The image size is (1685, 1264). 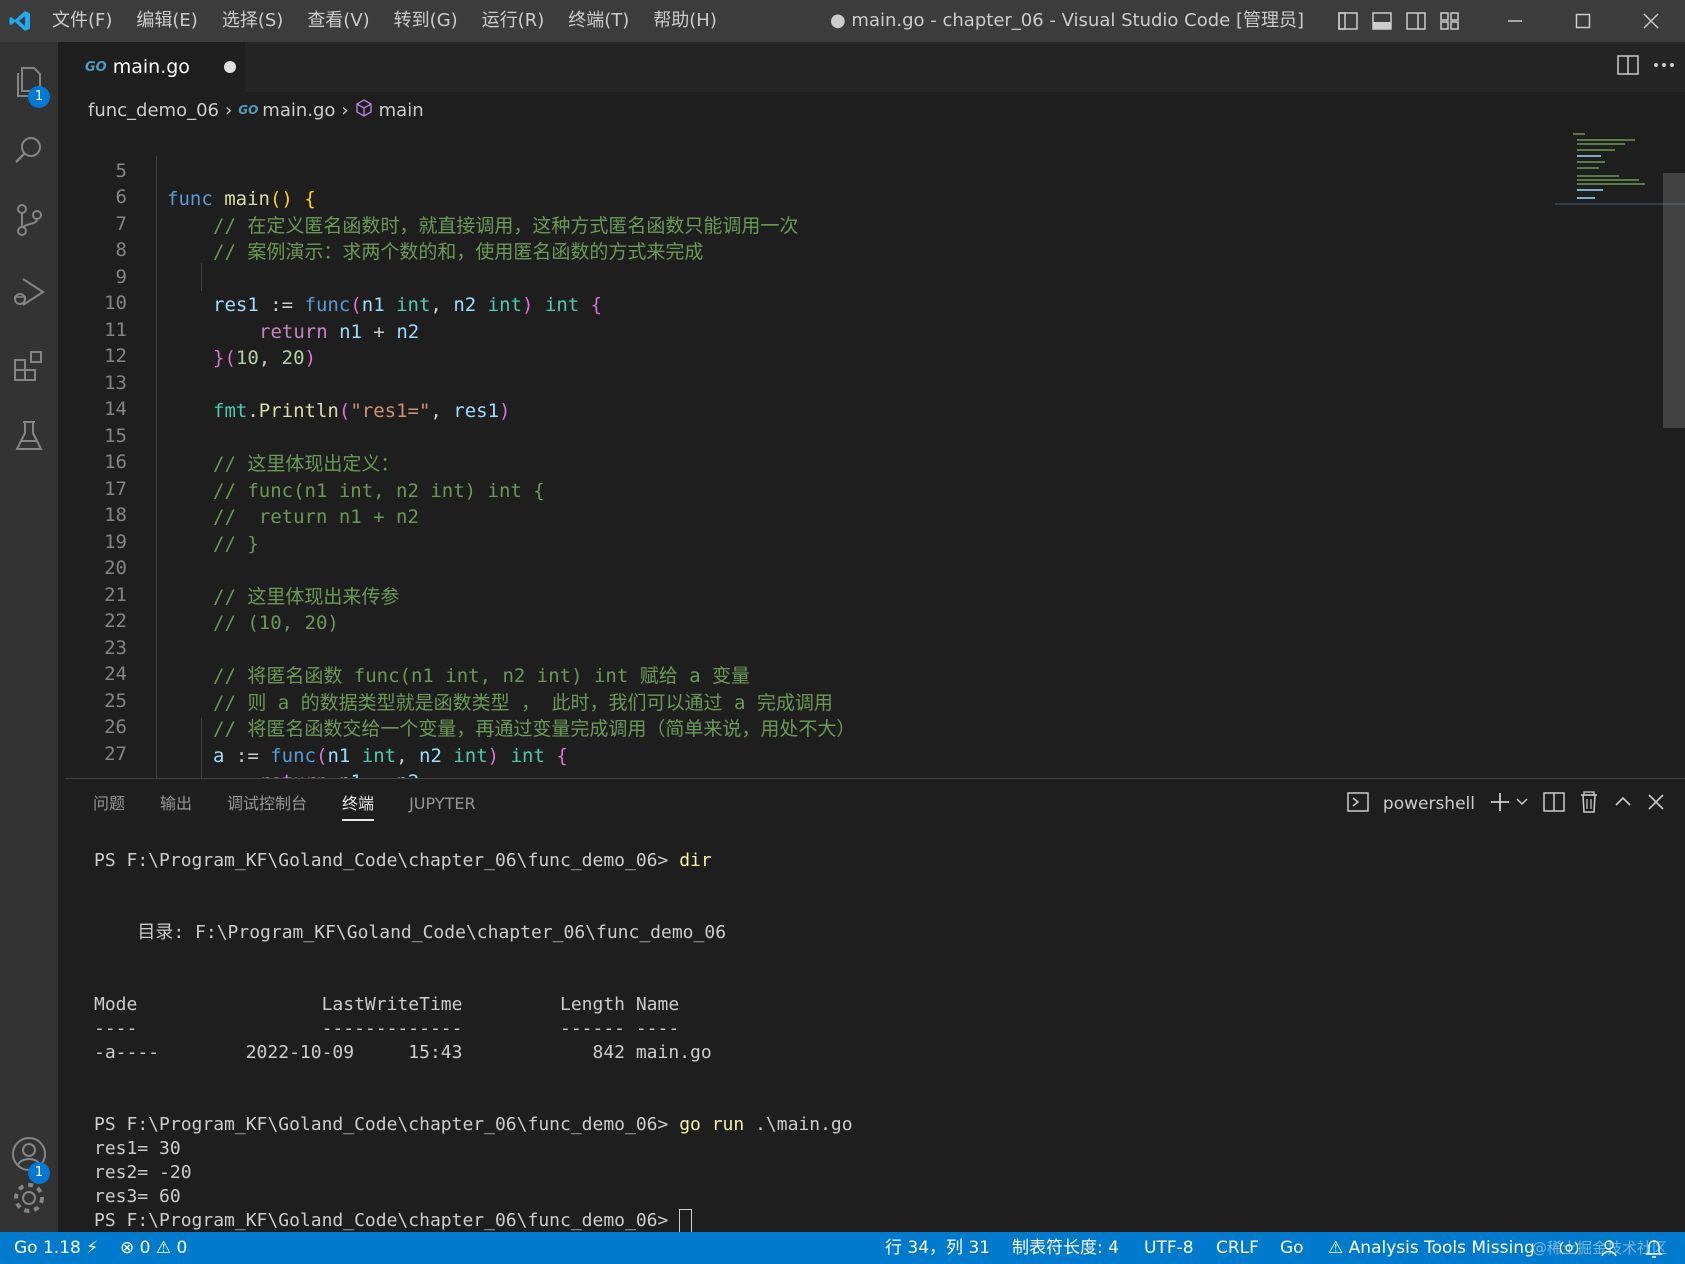 What do you see at coordinates (261, 760) in the screenshot?
I see `code-line-27: 27 return n1 - n2` at bounding box center [261, 760].